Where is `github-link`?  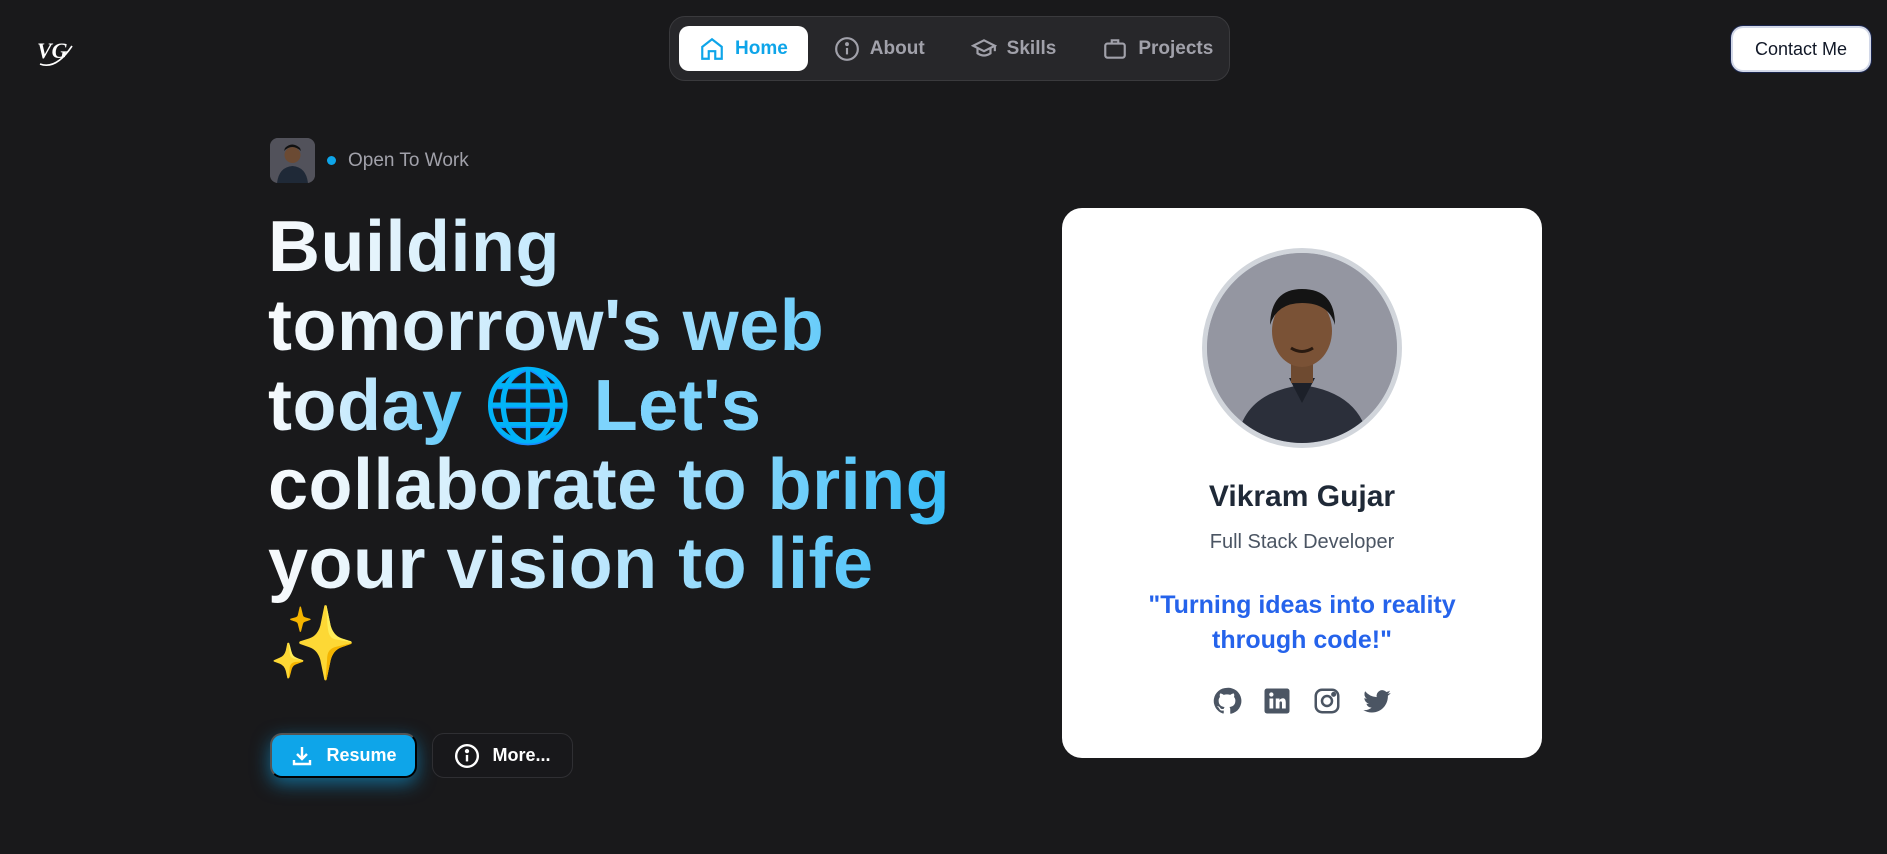
github-link is located at coordinates (1227, 701).